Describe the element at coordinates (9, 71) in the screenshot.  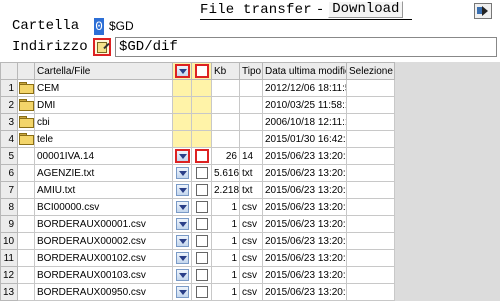
I see `row-number-header` at that location.